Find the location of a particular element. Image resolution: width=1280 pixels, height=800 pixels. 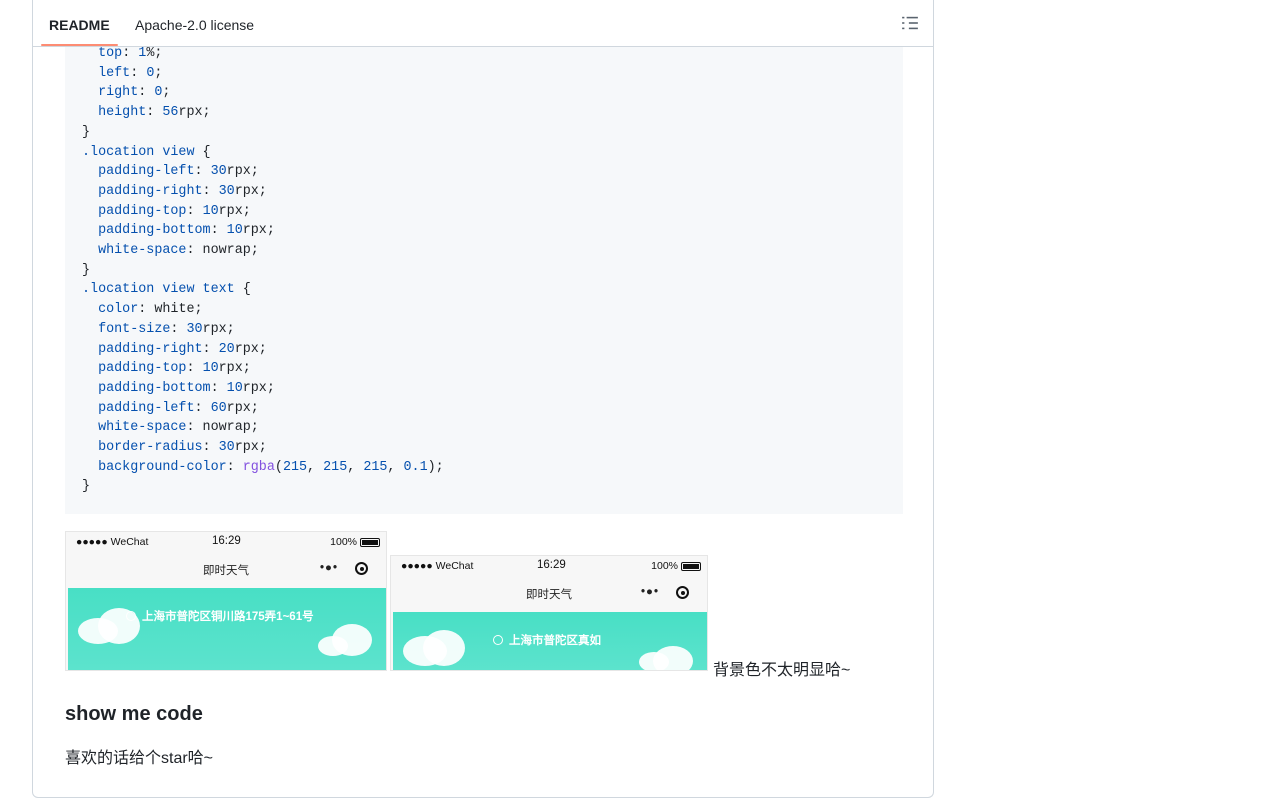

outline-list-icon is located at coordinates (910, 23).